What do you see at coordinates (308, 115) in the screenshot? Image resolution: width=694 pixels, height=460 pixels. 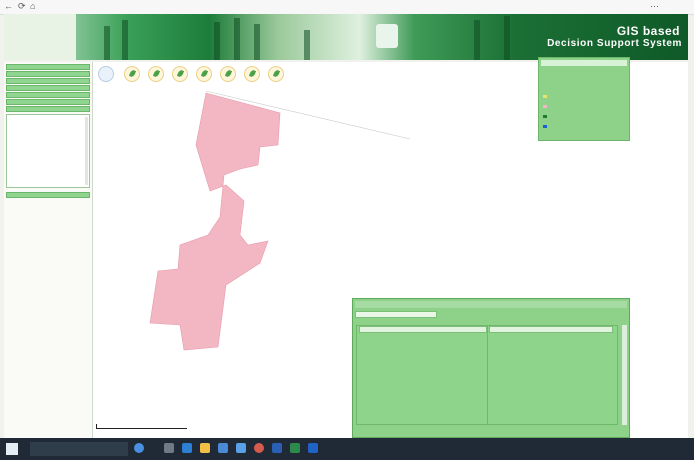 I see `map-boundary-line` at bounding box center [308, 115].